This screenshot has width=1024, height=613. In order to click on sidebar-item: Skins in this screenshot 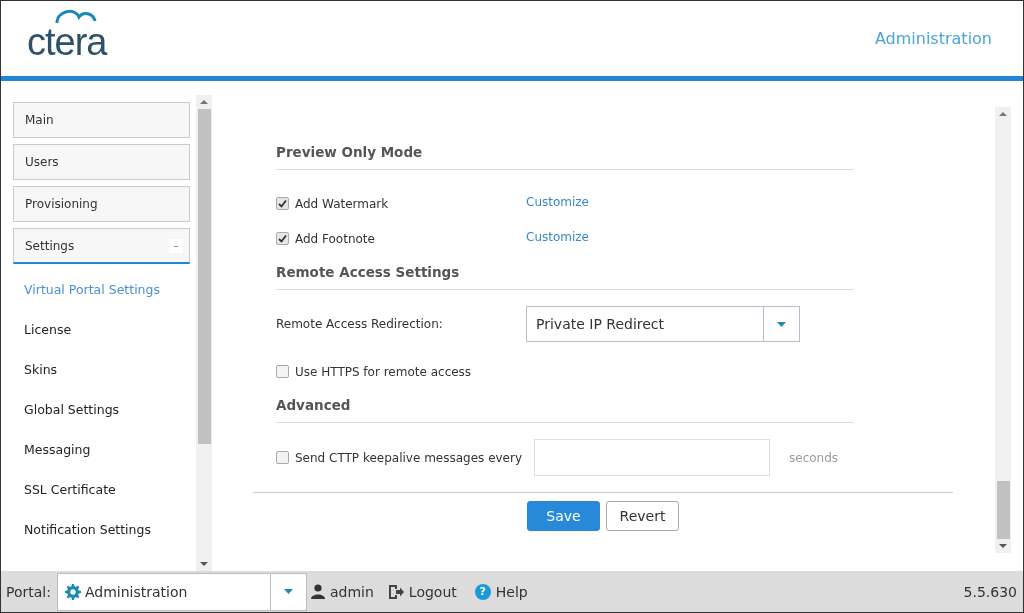, I will do `click(101, 370)`.